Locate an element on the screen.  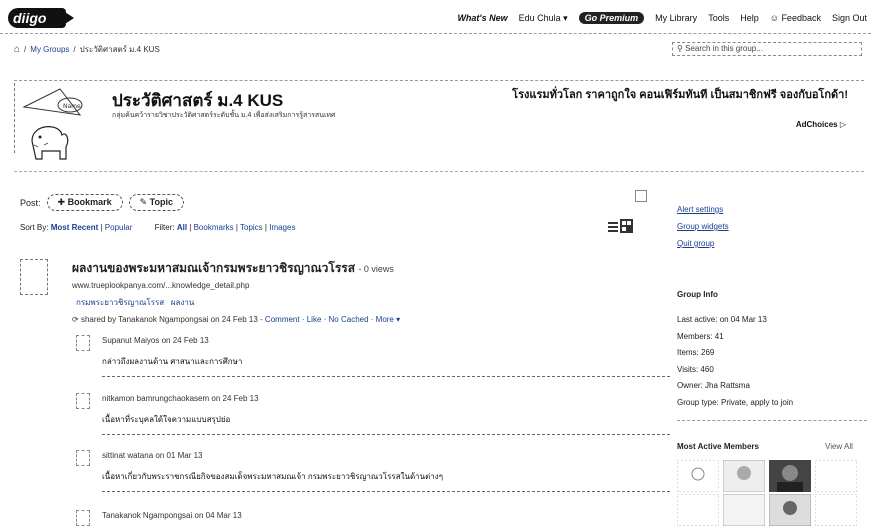
quit-group-link: Quit group is located at coordinates (772, 243).